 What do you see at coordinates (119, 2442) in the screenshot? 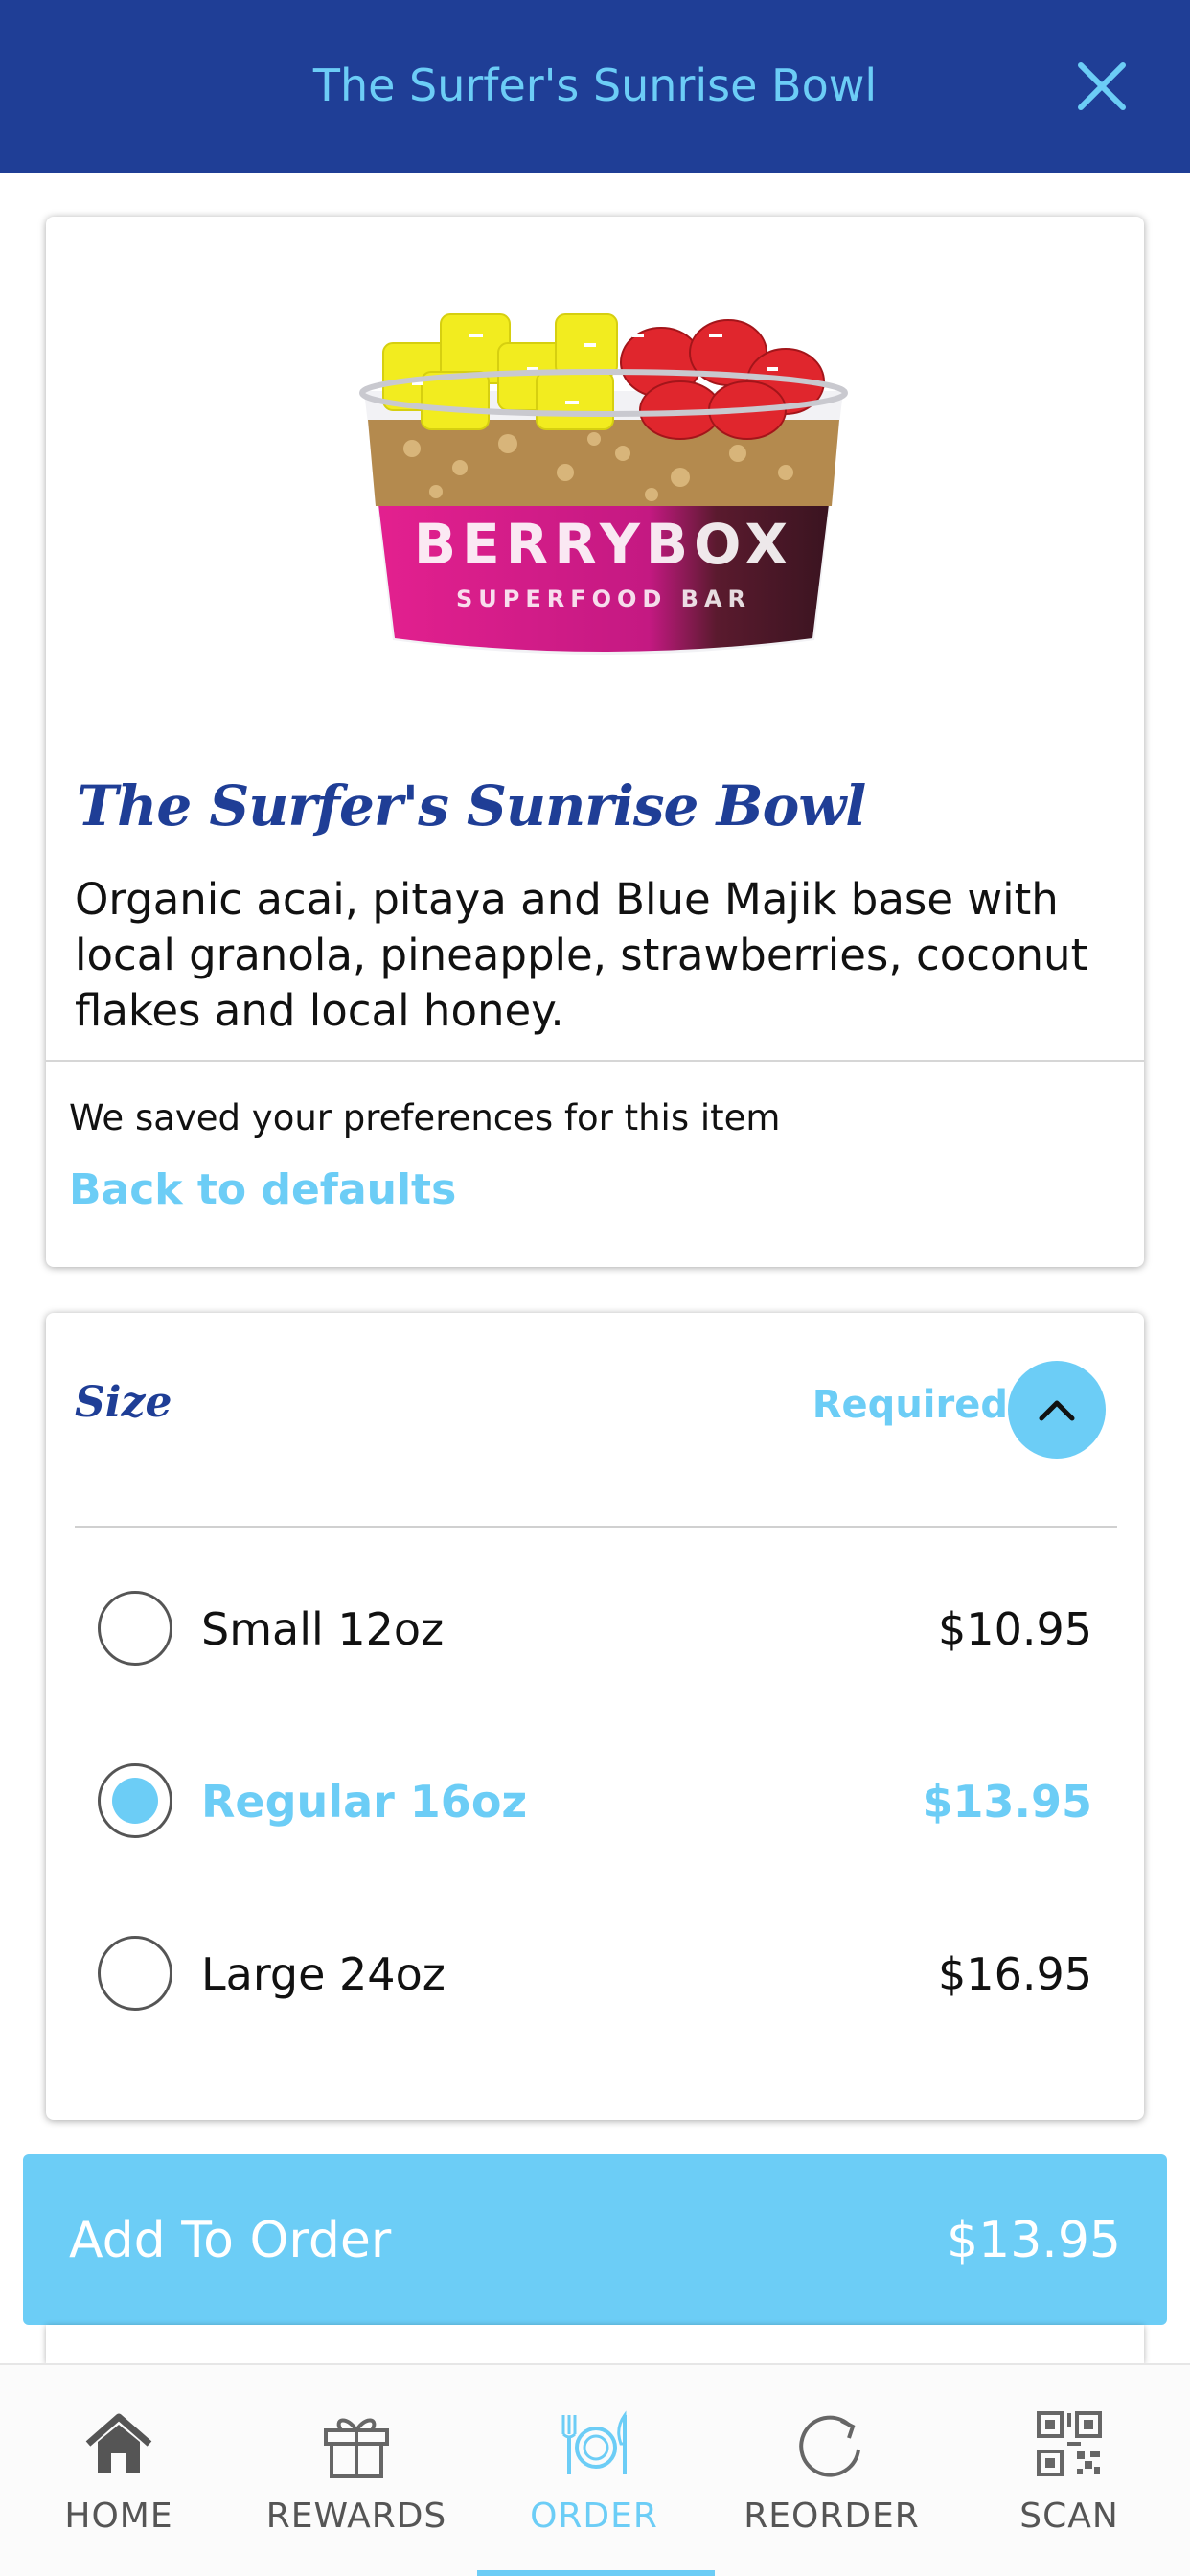
I see `home-icon` at bounding box center [119, 2442].